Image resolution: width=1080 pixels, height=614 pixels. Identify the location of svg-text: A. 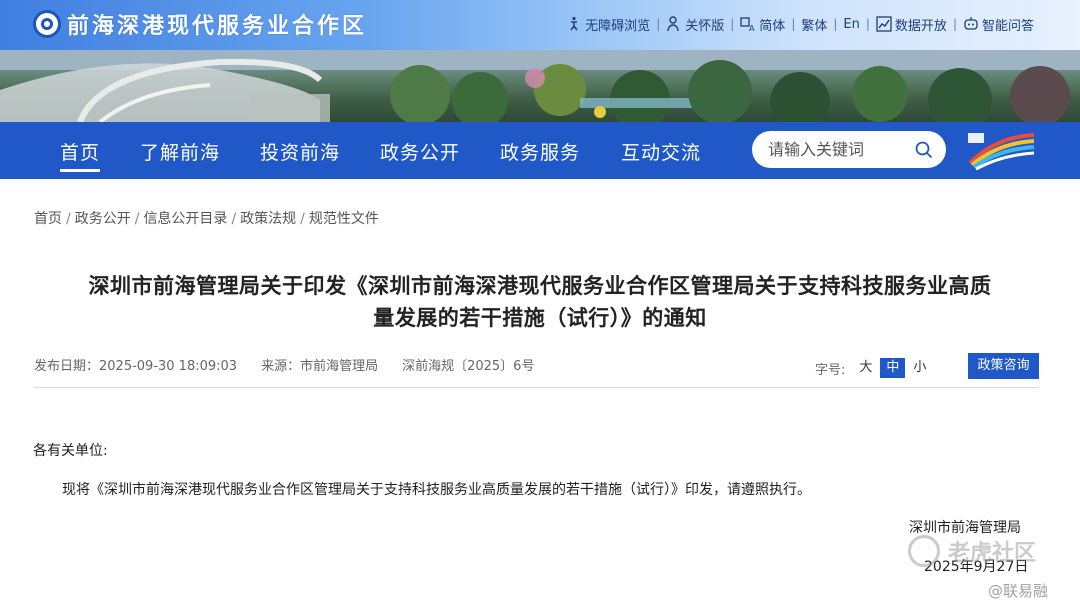
(752, 28).